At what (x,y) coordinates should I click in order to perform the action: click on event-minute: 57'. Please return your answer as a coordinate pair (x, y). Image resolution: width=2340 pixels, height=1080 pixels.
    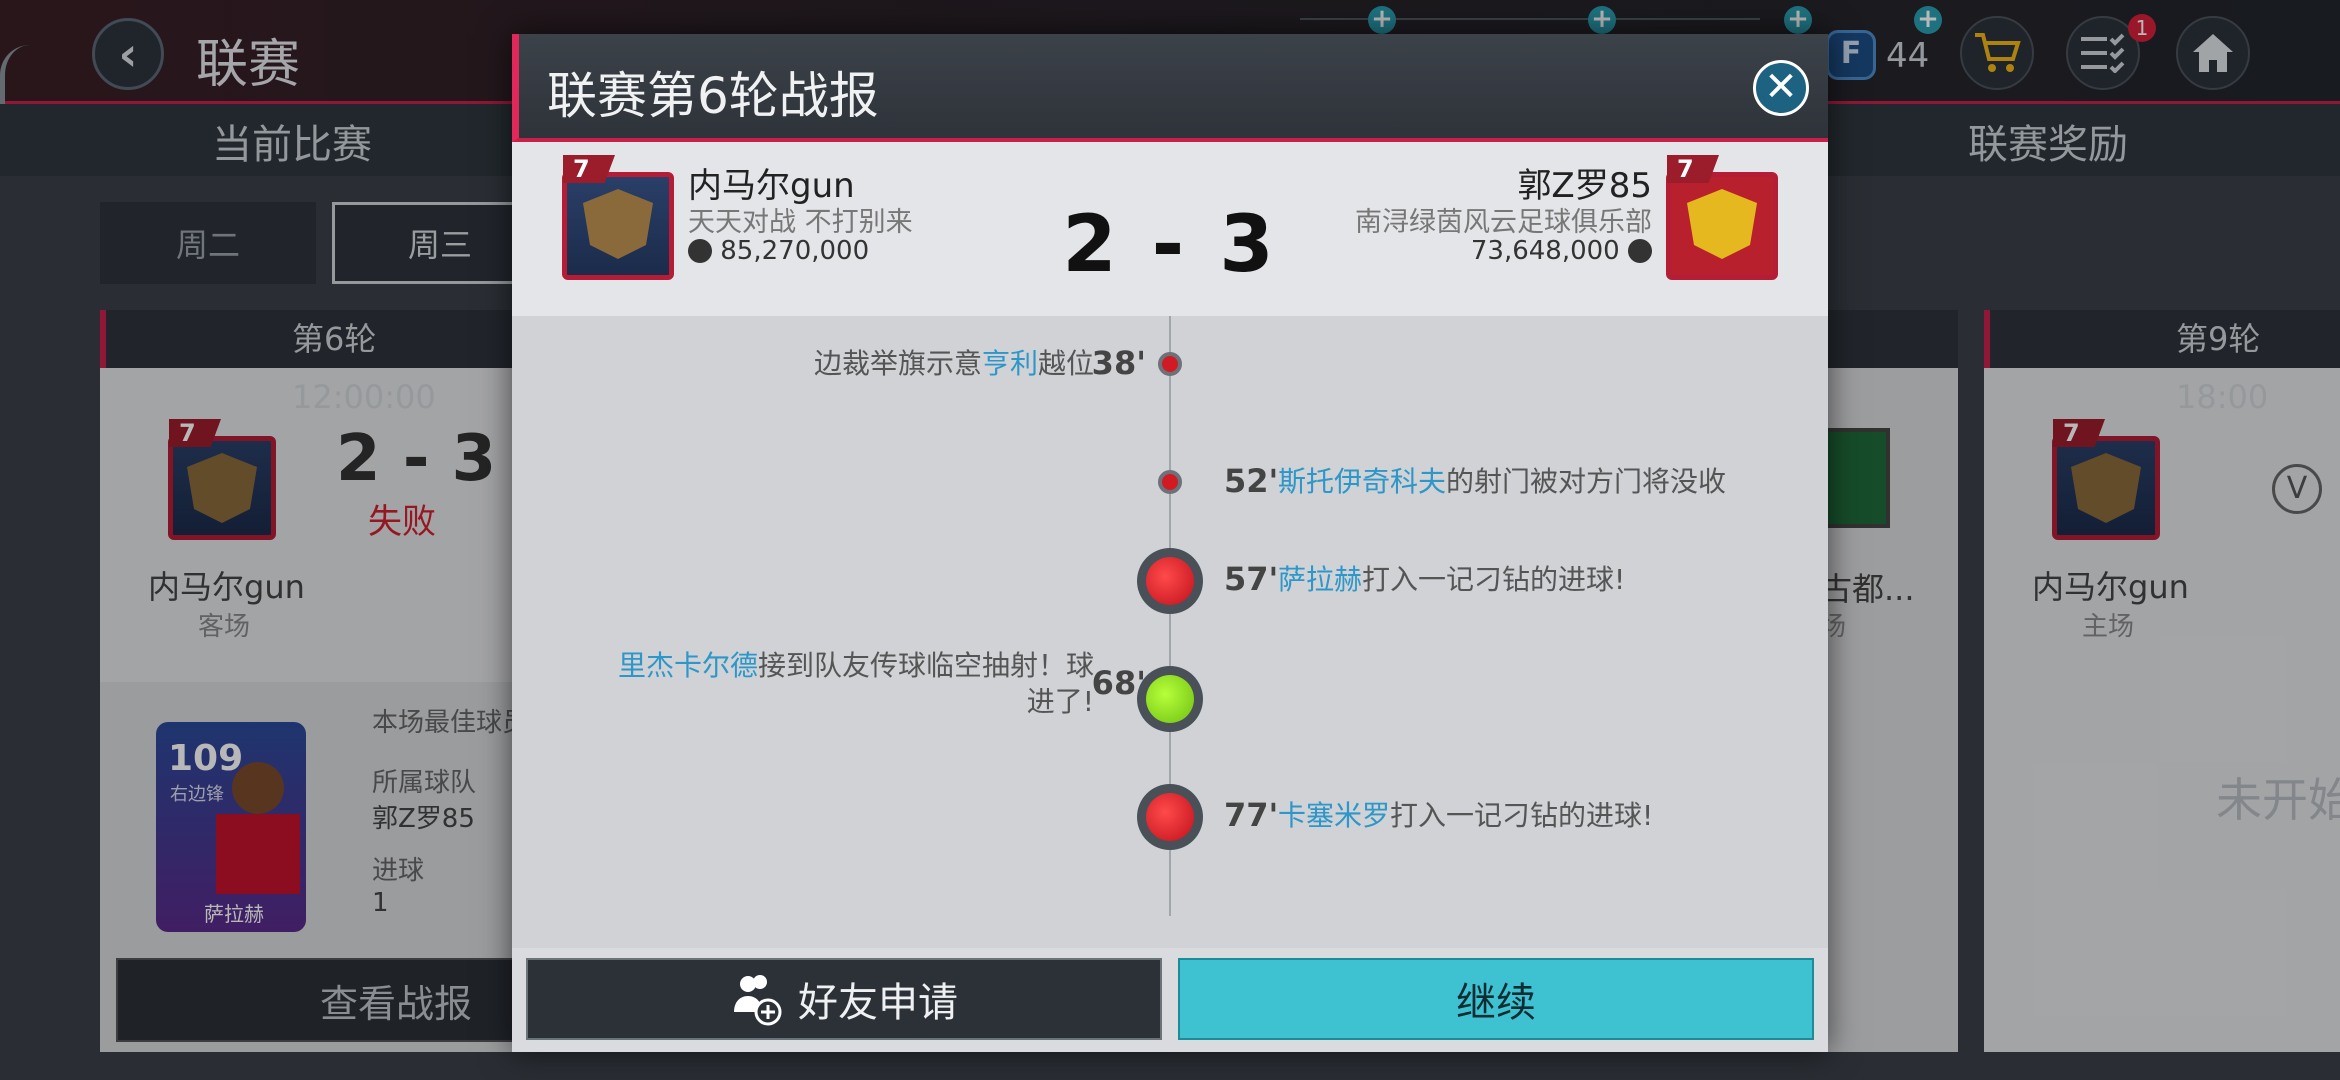
    Looking at the image, I should click on (1251, 579).